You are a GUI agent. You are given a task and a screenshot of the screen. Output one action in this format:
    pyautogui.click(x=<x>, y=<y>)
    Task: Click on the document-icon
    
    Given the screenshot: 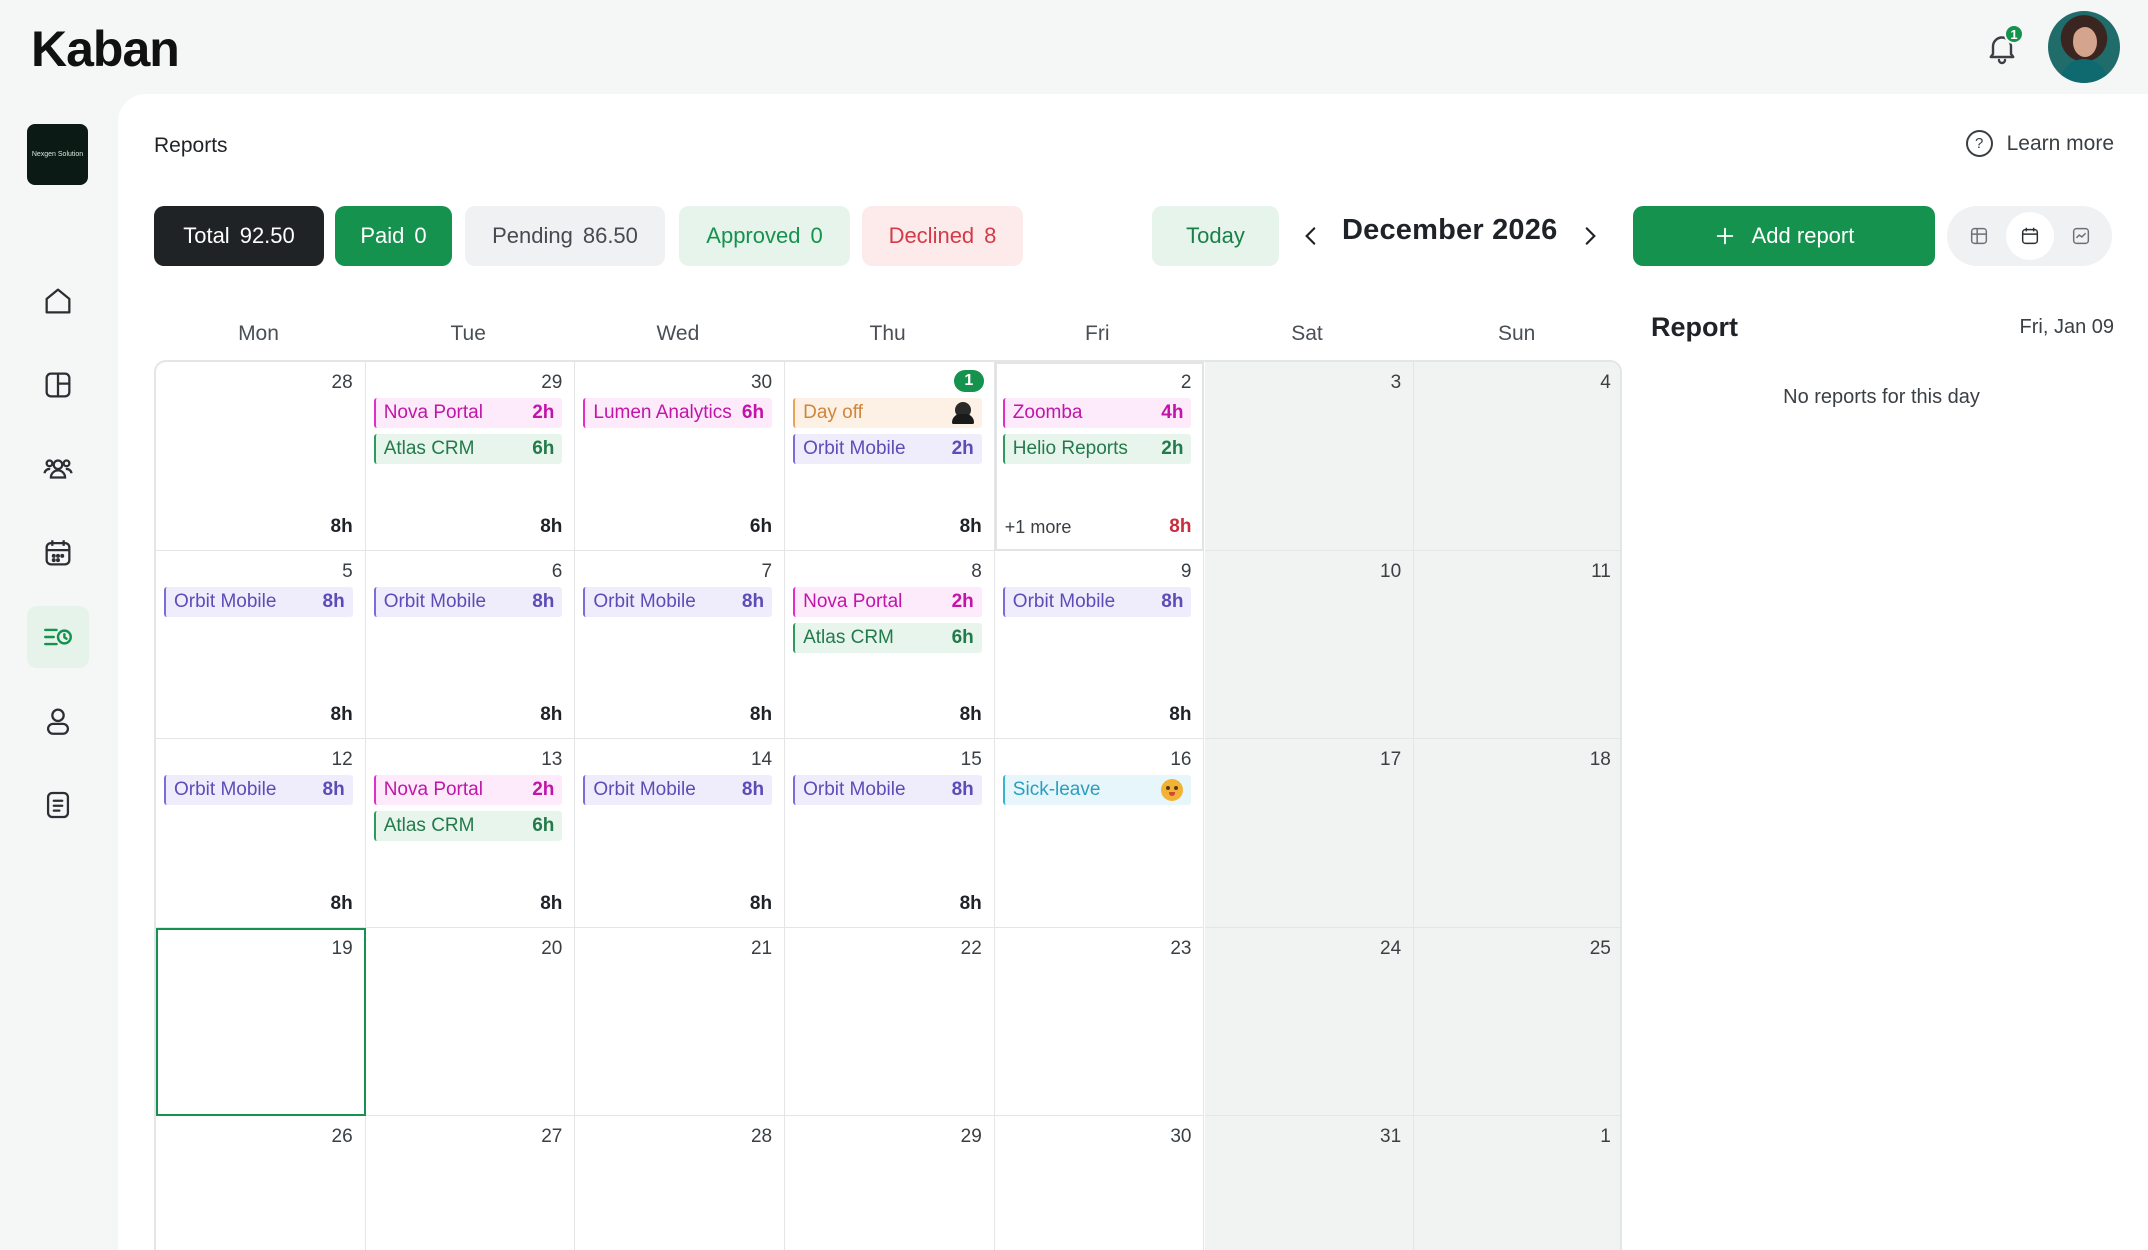 What is the action you would take?
    pyautogui.click(x=58, y=805)
    